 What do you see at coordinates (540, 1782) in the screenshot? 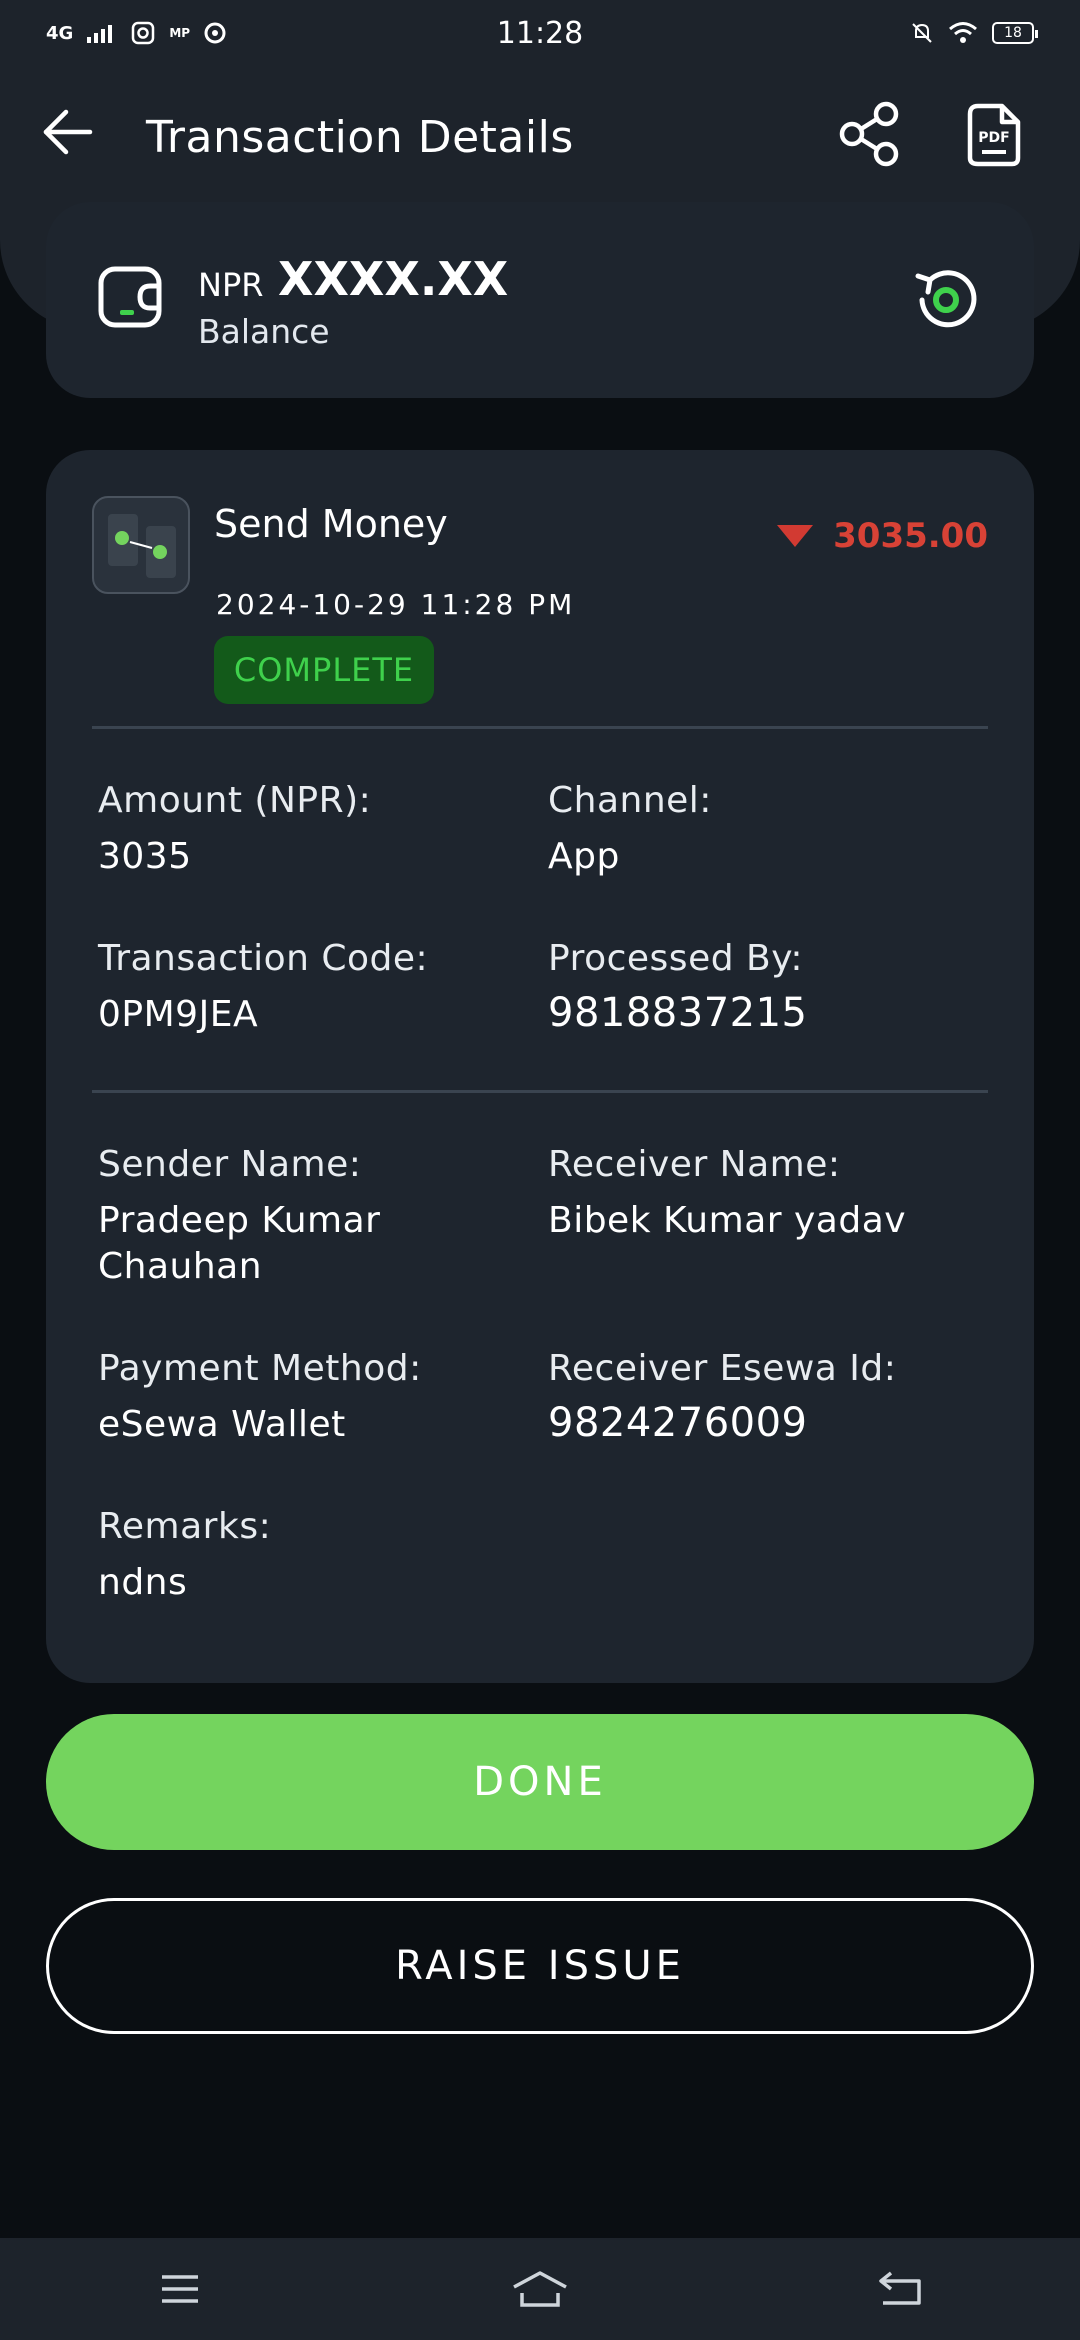
I see `done-button: DONE` at bounding box center [540, 1782].